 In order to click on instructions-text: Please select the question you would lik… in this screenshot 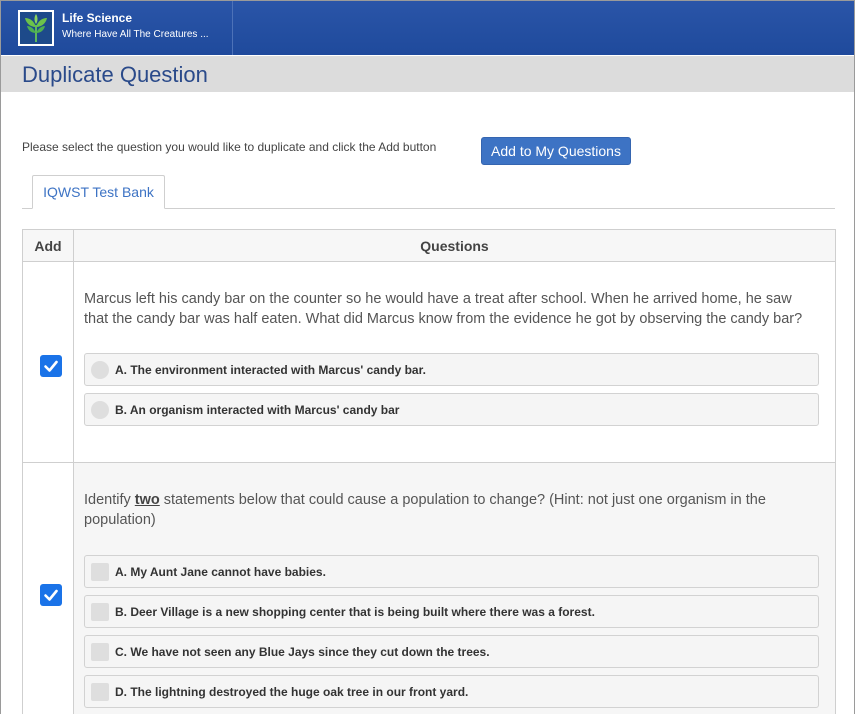, I will do `click(229, 147)`.